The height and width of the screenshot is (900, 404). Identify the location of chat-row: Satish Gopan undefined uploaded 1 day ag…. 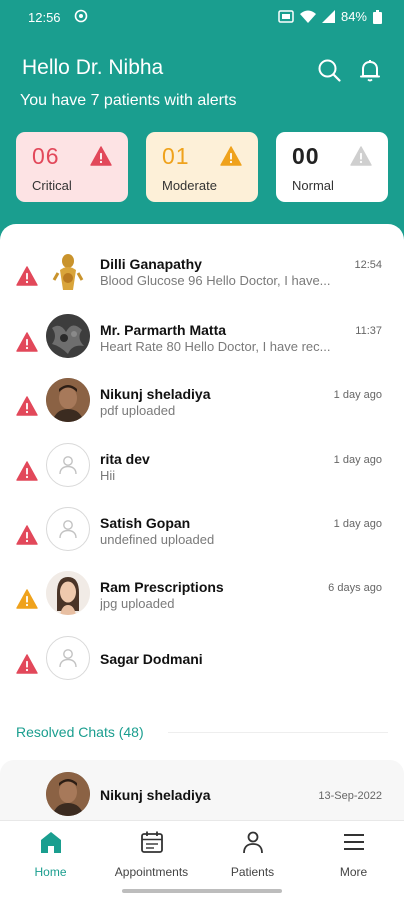
(202, 539).